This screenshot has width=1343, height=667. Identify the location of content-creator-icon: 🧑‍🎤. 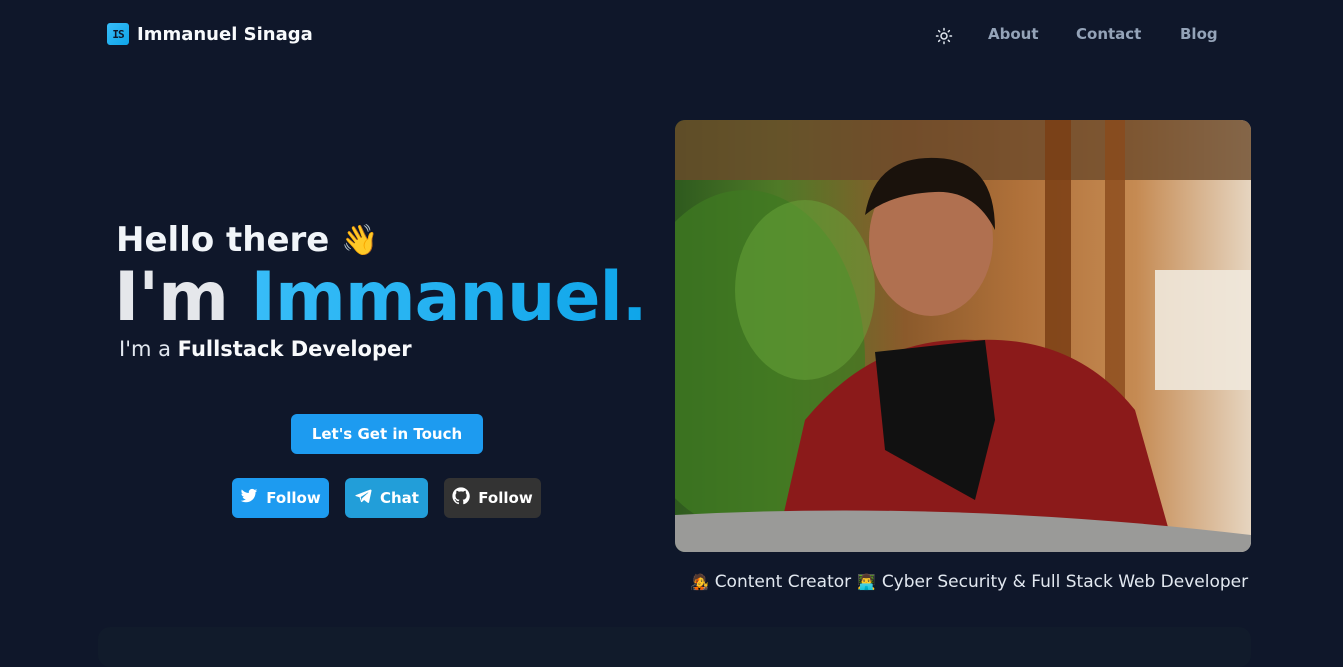
(699, 582).